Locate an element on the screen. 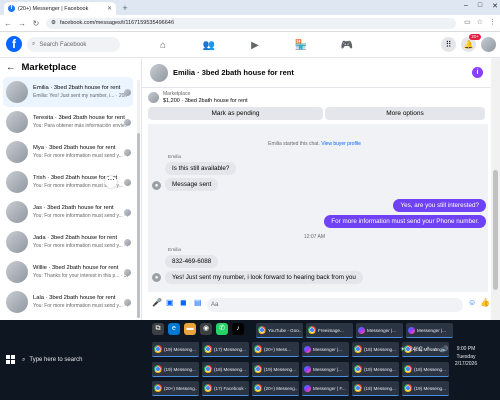  facebook-favicon-icon: f is located at coordinates (11, 8).